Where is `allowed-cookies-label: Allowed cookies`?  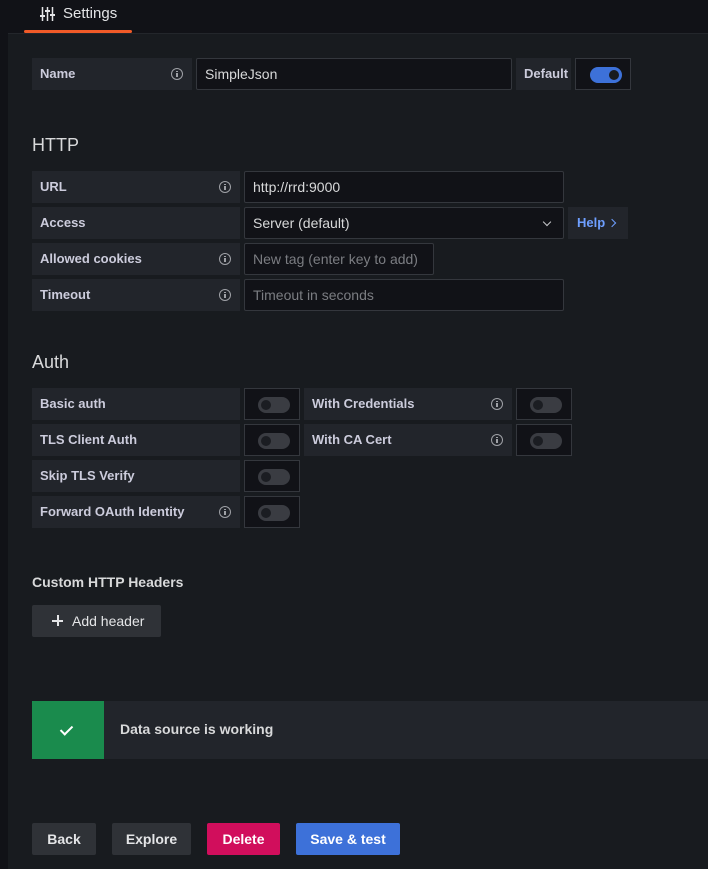 allowed-cookies-label: Allowed cookies is located at coordinates (136, 259).